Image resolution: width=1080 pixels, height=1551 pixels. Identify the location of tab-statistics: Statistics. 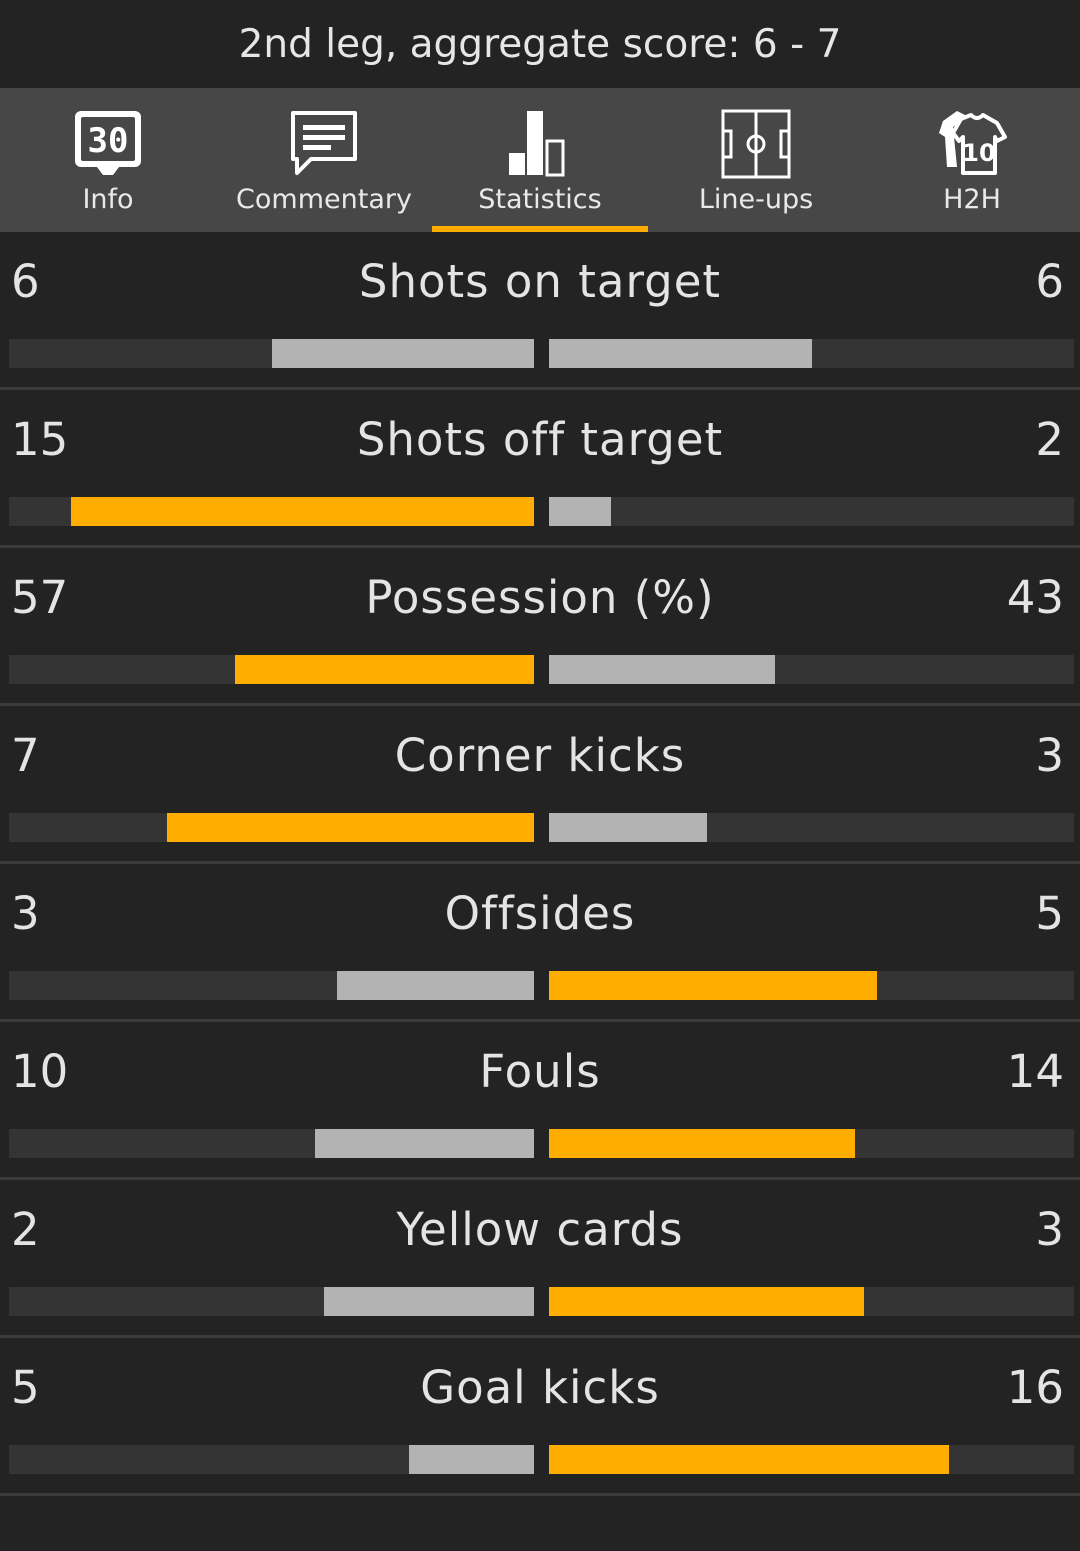
(540, 160).